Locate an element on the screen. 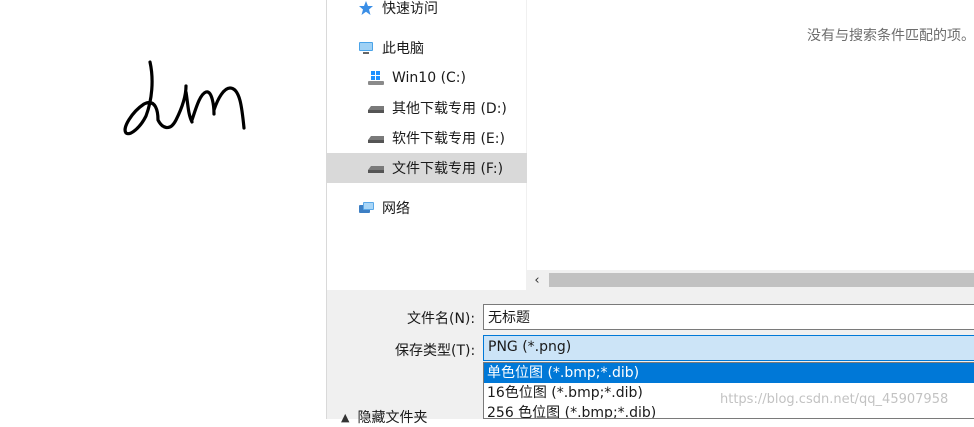 Image resolution: width=974 pixels, height=427 pixels. windows-drive-icon is located at coordinates (376, 78).